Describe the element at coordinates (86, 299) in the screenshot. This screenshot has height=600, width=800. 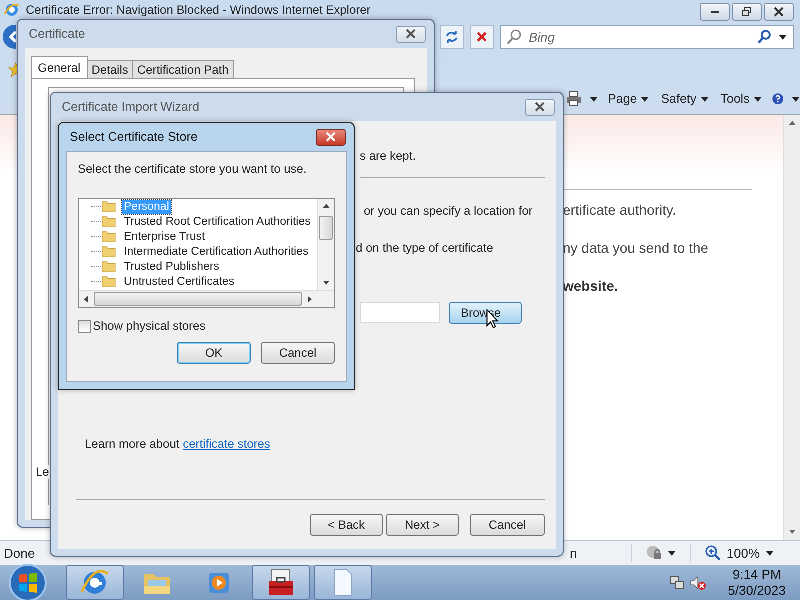
I see `scroll-left-icon` at that location.